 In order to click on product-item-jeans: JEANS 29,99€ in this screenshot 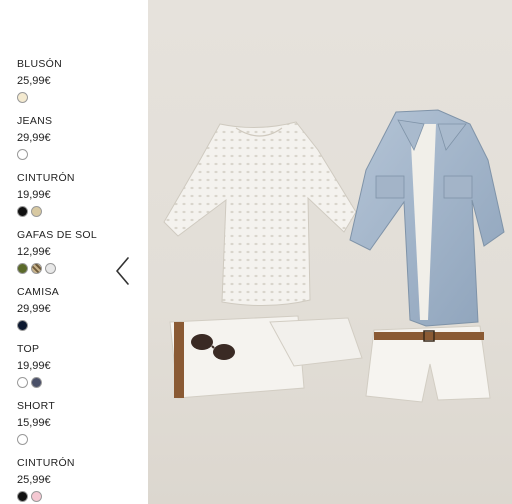, I will do `click(79, 138)`.